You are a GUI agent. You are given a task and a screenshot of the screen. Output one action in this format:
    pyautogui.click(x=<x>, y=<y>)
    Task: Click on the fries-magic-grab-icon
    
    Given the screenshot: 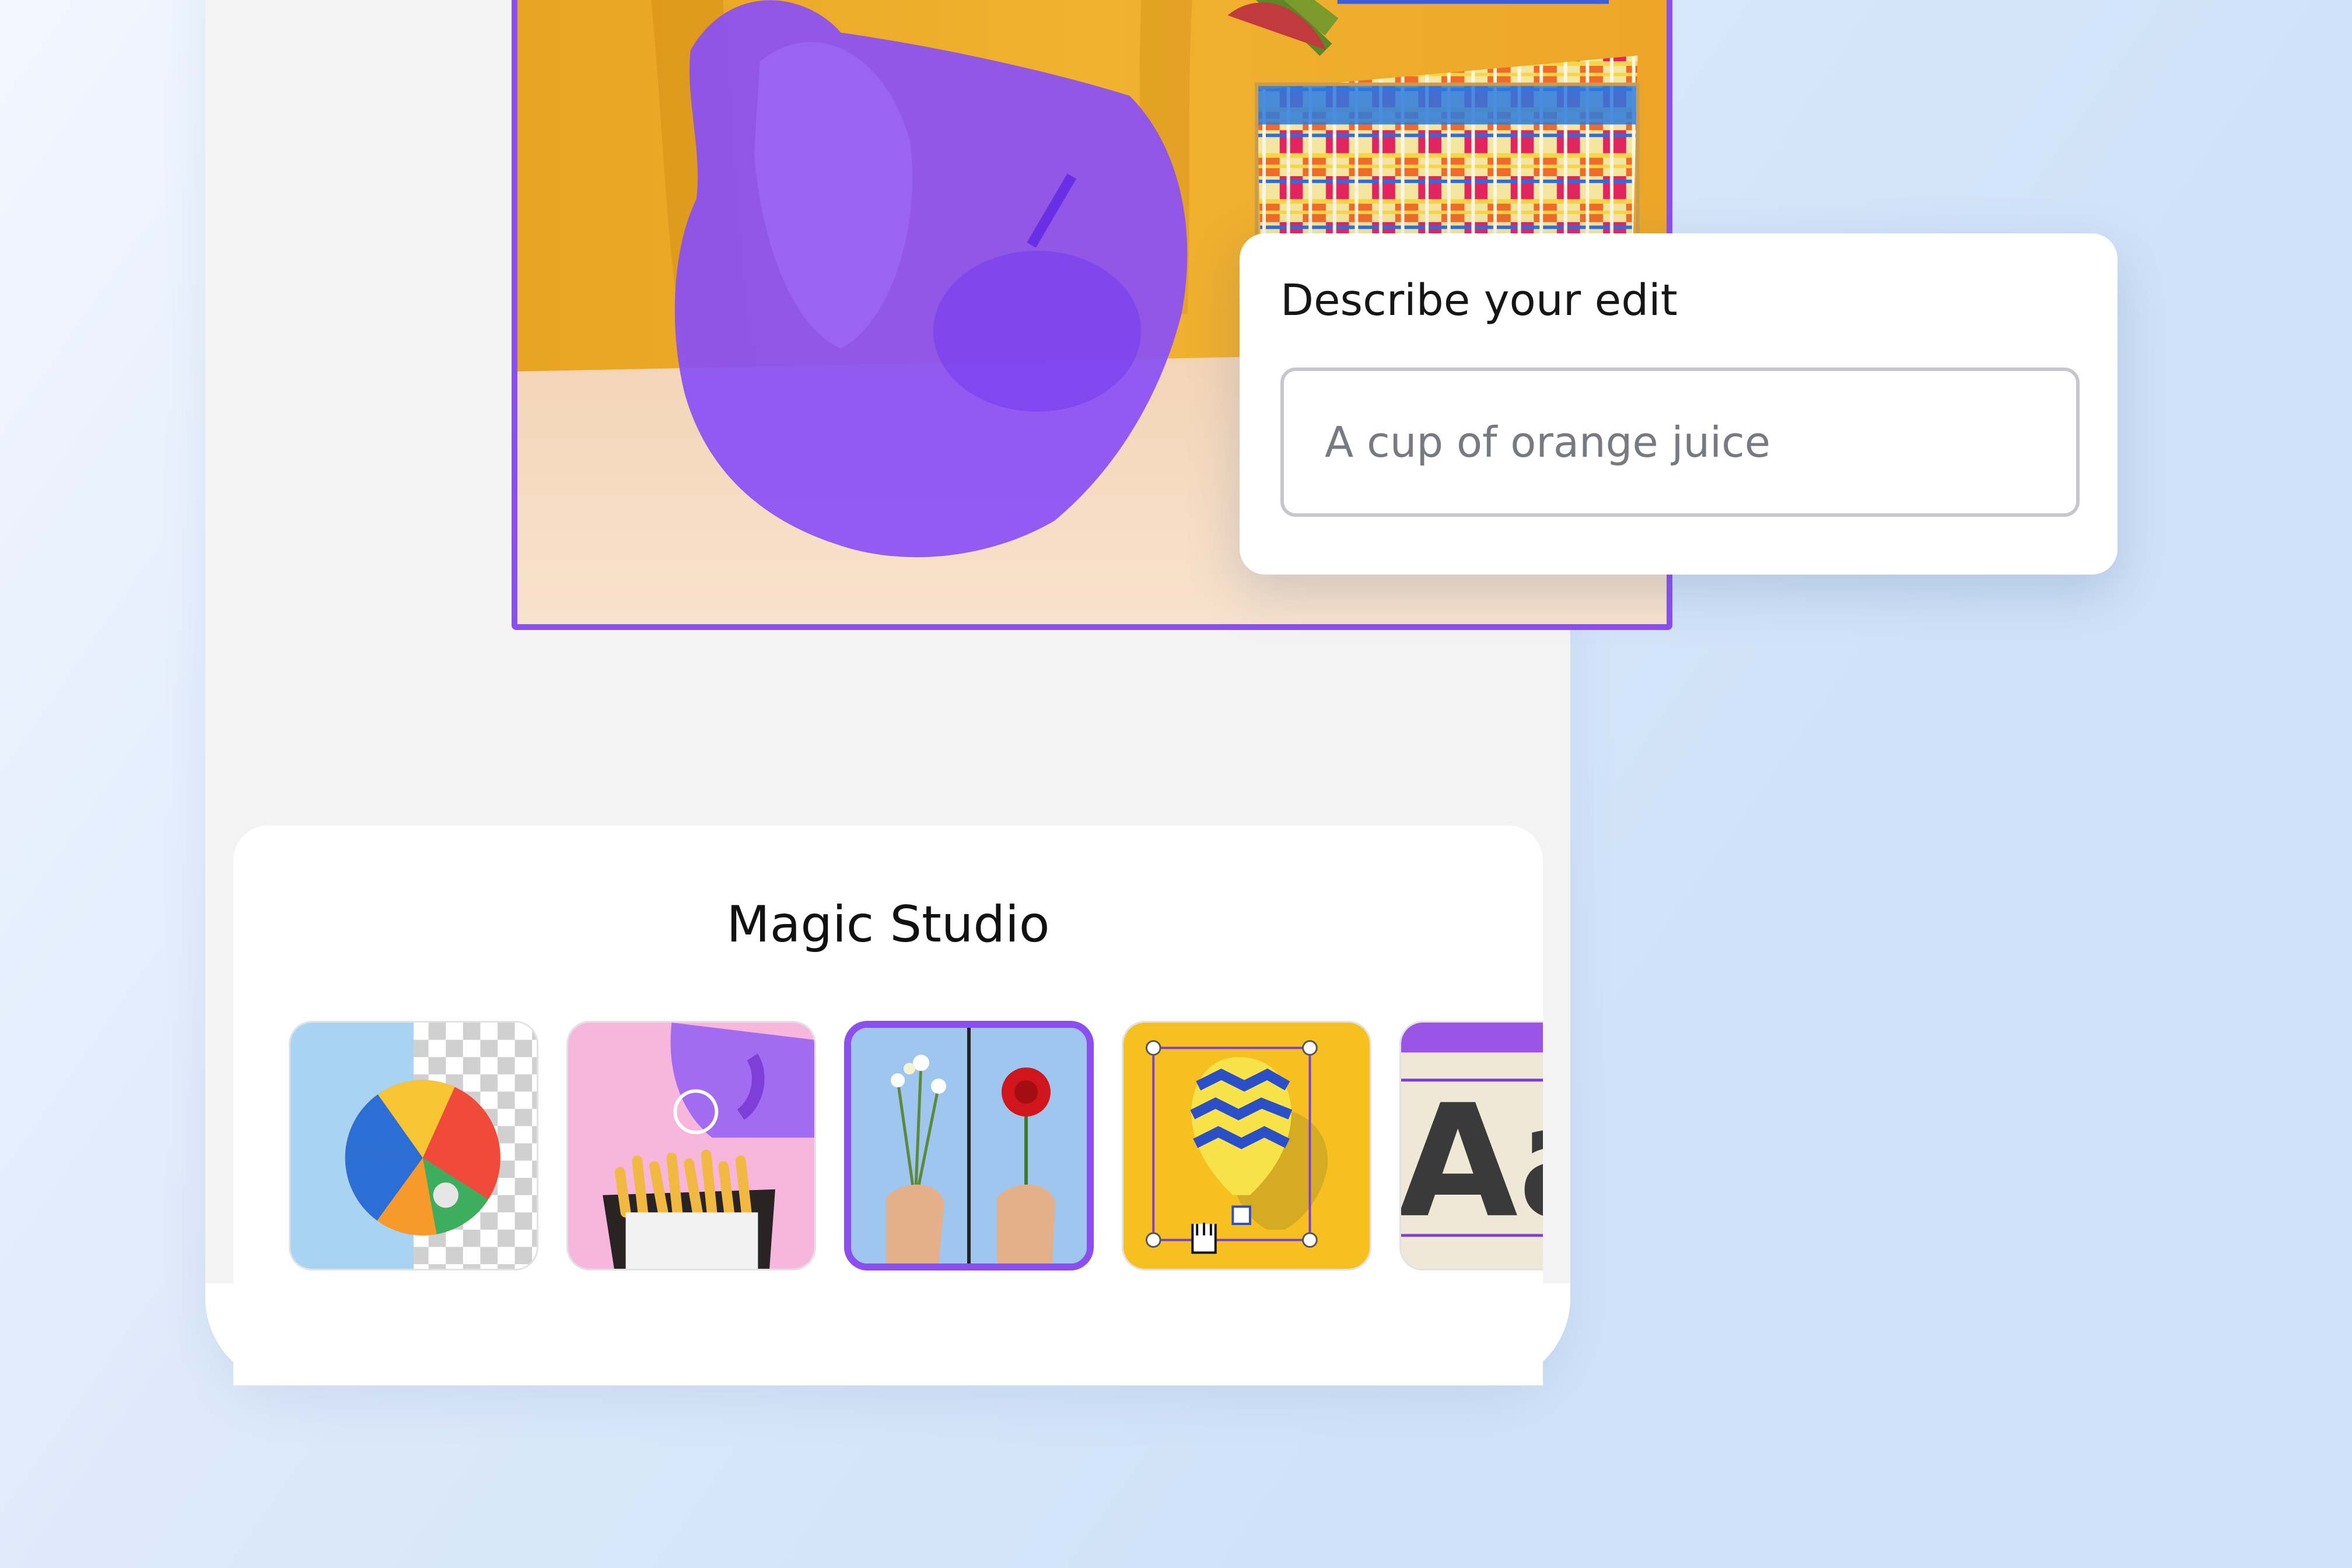 What is the action you would take?
    pyautogui.click(x=691, y=1146)
    